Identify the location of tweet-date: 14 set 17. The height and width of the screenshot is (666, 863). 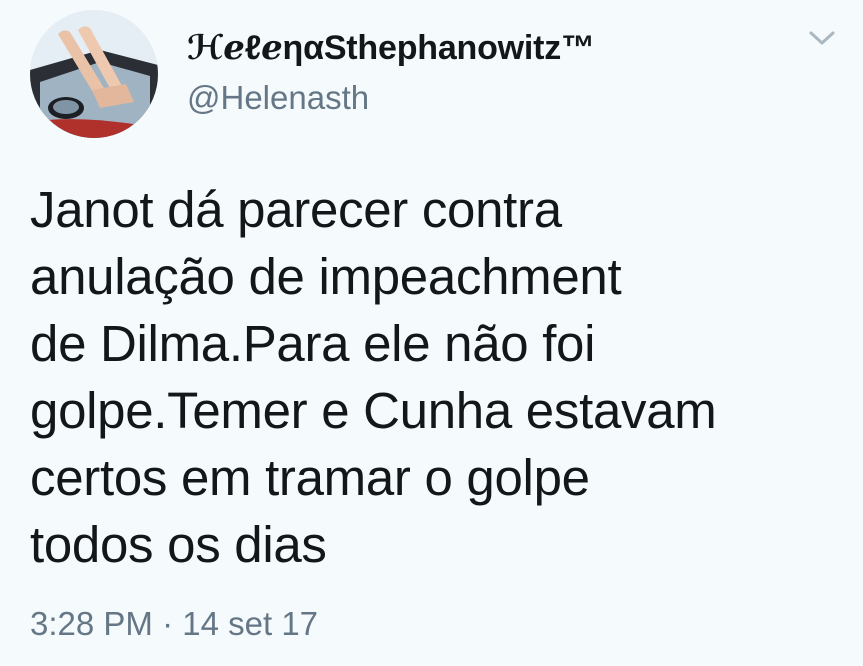
(250, 623).